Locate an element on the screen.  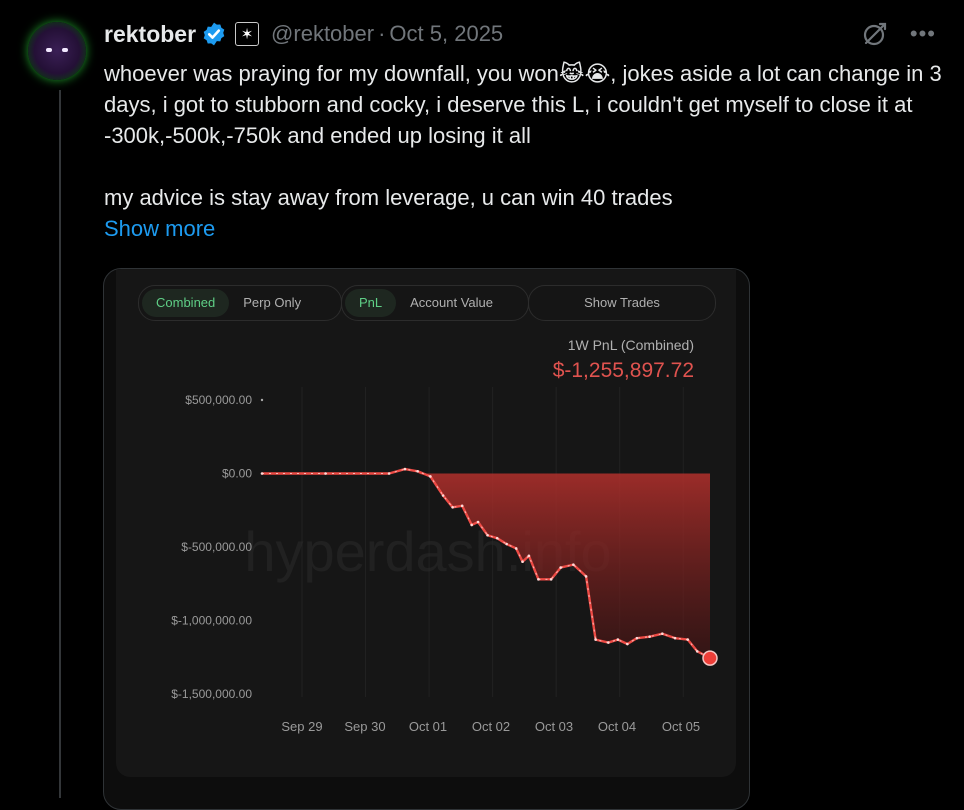
tweet-date: Oct 5, 2025 is located at coordinates (446, 33).